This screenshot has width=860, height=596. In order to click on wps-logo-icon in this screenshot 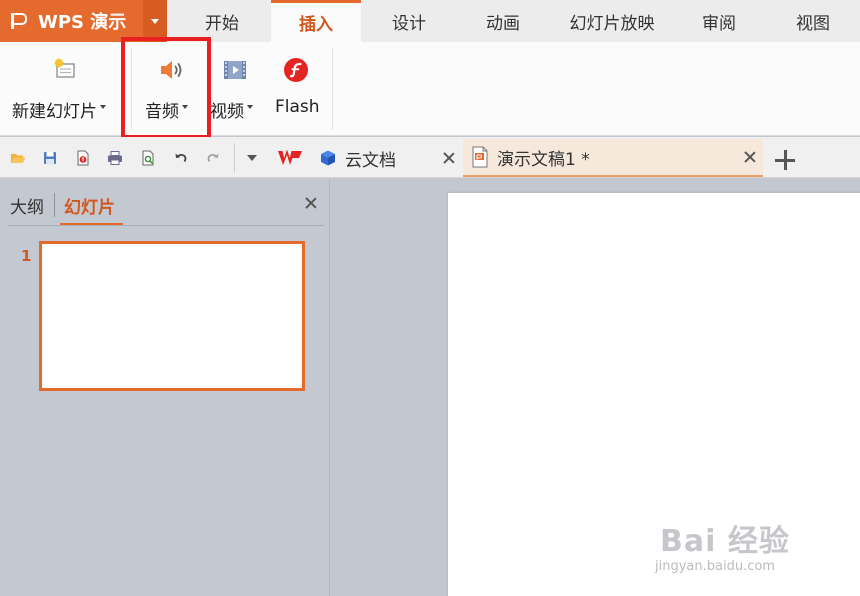, I will do `click(290, 157)`.